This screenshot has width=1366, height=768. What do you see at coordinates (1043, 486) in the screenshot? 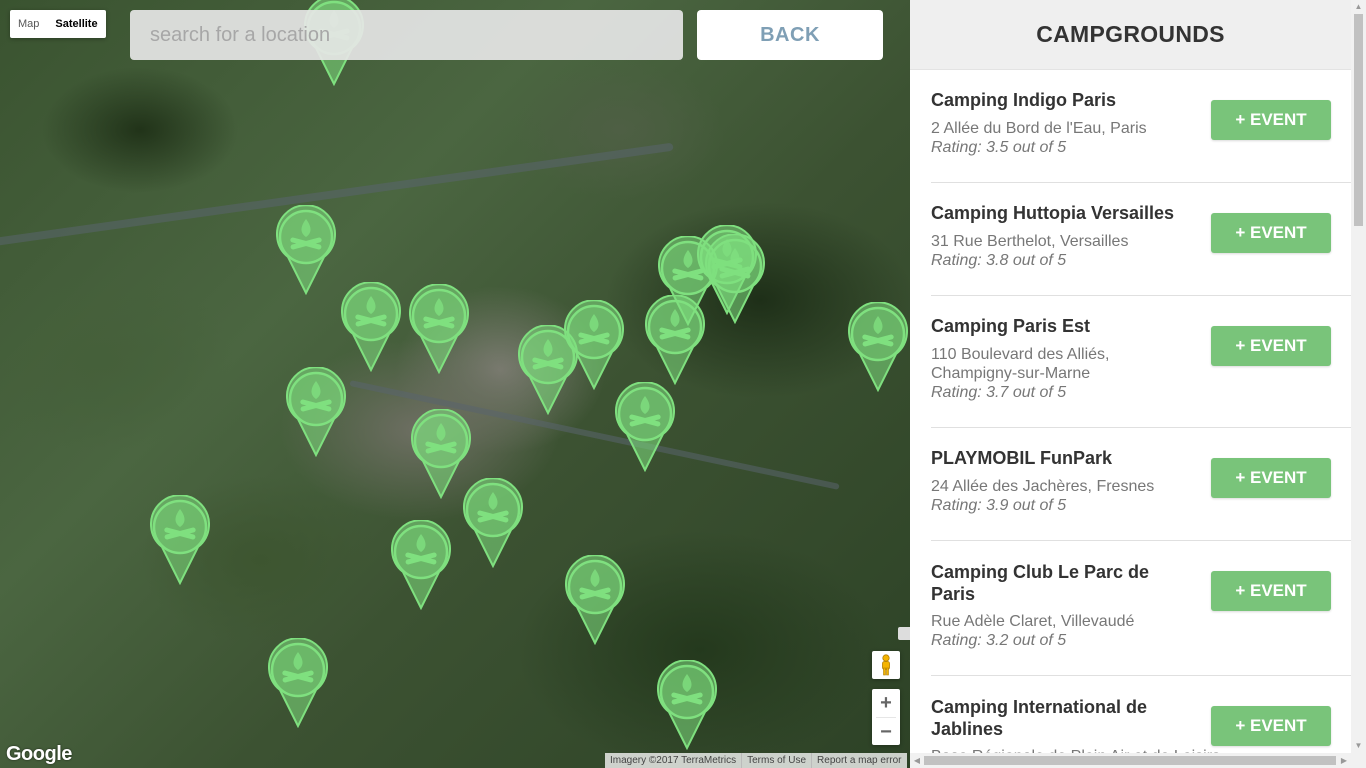
I see `campground-address: 24 Allée des Jachères, Fresnes` at bounding box center [1043, 486].